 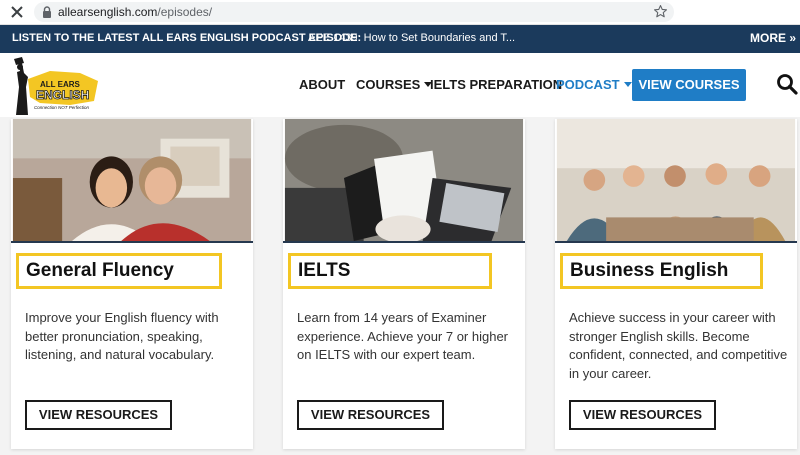 I want to click on browser-toolbar: allearsenglish.com/episodes/, so click(x=400, y=12).